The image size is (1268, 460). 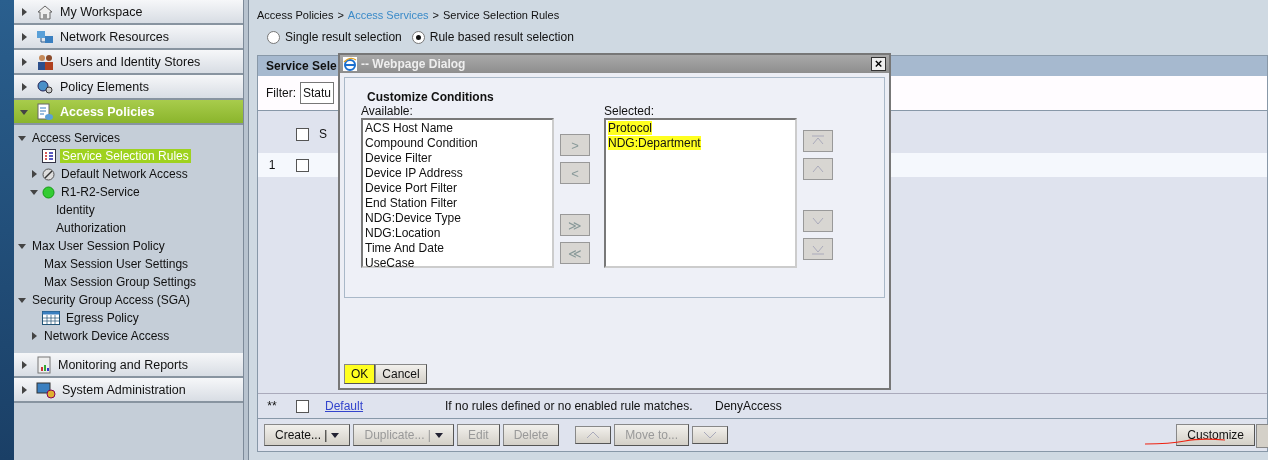 What do you see at coordinates (700, 193) in the screenshot?
I see `selected-list: Protocol NDG:Department` at bounding box center [700, 193].